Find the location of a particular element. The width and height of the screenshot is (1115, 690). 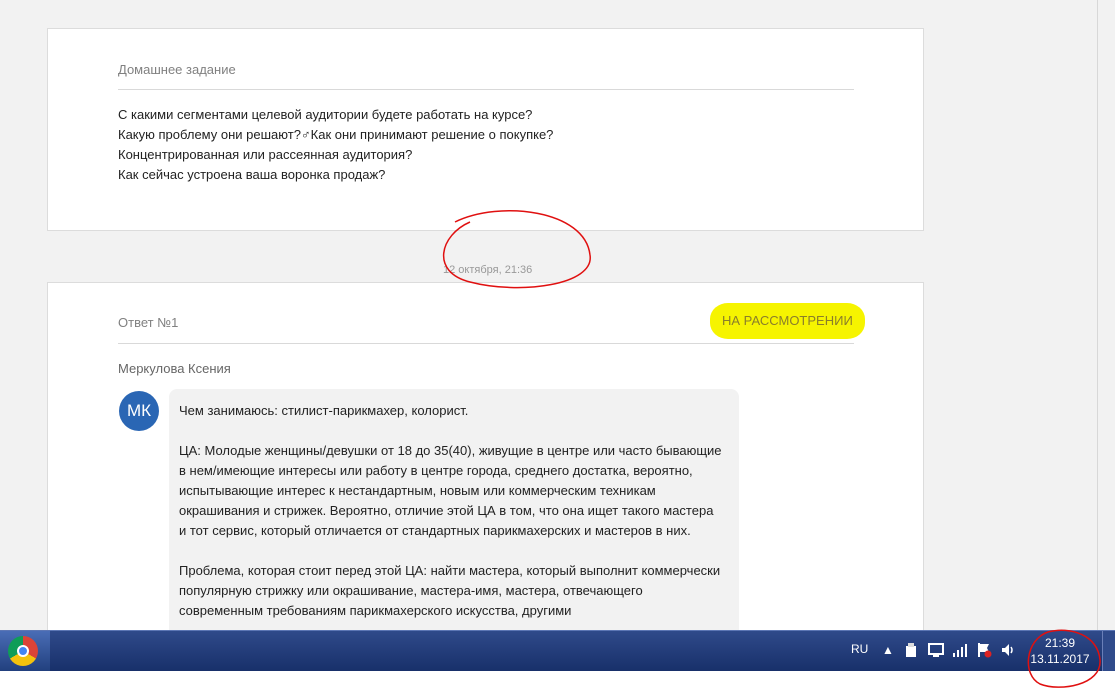

clock-date: 13.11.2017 is located at coordinates (1060, 659).